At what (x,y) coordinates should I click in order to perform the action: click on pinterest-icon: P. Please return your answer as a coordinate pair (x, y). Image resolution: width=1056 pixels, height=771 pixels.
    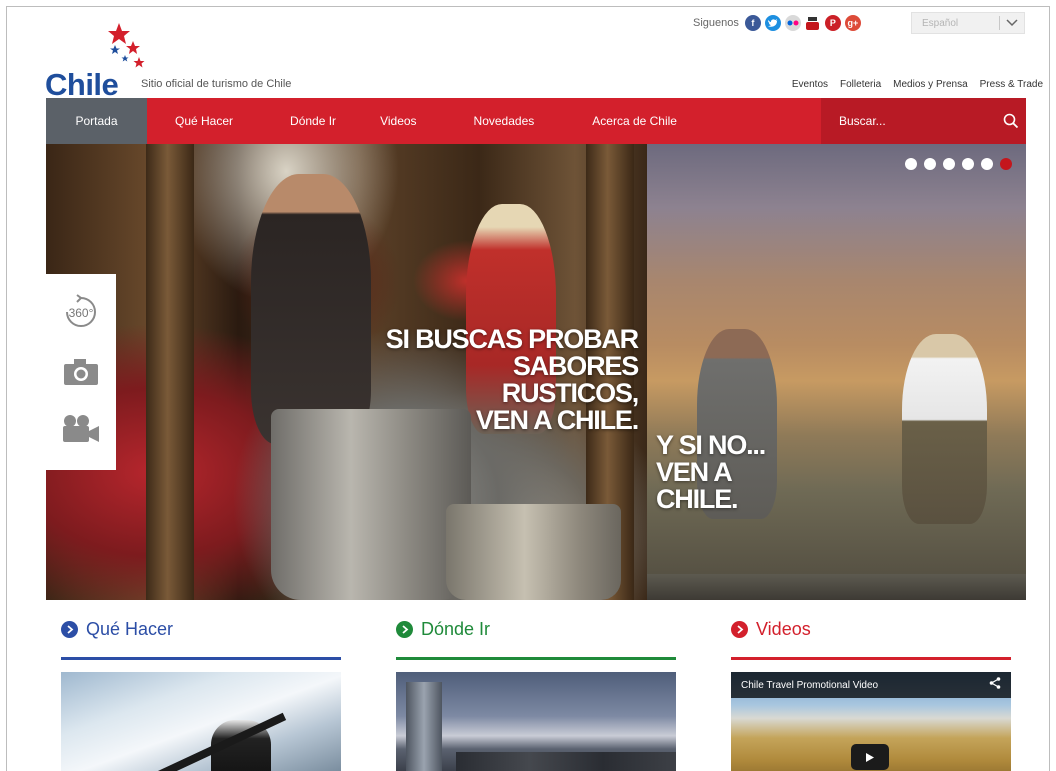
    Looking at the image, I should click on (832, 23).